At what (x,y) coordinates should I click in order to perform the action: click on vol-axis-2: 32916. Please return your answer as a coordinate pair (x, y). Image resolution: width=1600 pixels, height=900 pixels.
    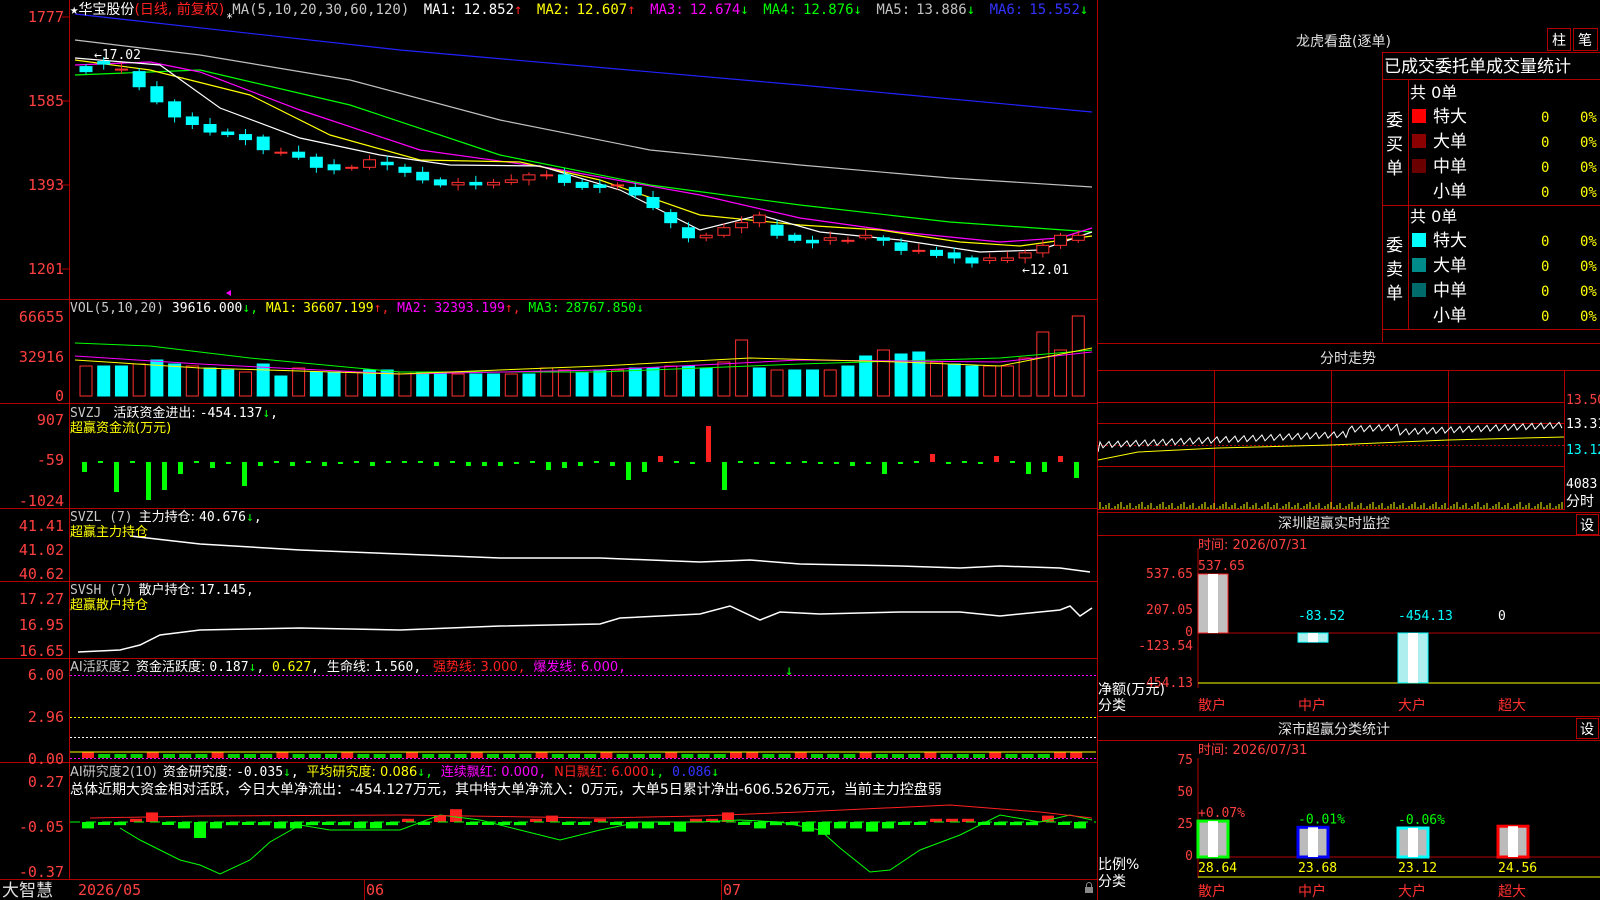
    Looking at the image, I should click on (41, 357).